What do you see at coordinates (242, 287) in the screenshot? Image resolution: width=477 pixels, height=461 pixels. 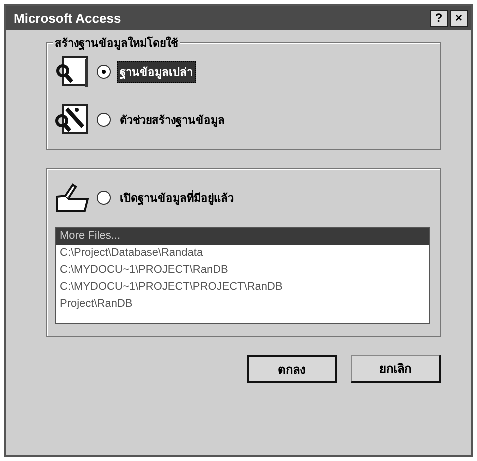 I see `file-item: C:\MYDOCU~1\PROJECT\PROJECT\RanDB` at bounding box center [242, 287].